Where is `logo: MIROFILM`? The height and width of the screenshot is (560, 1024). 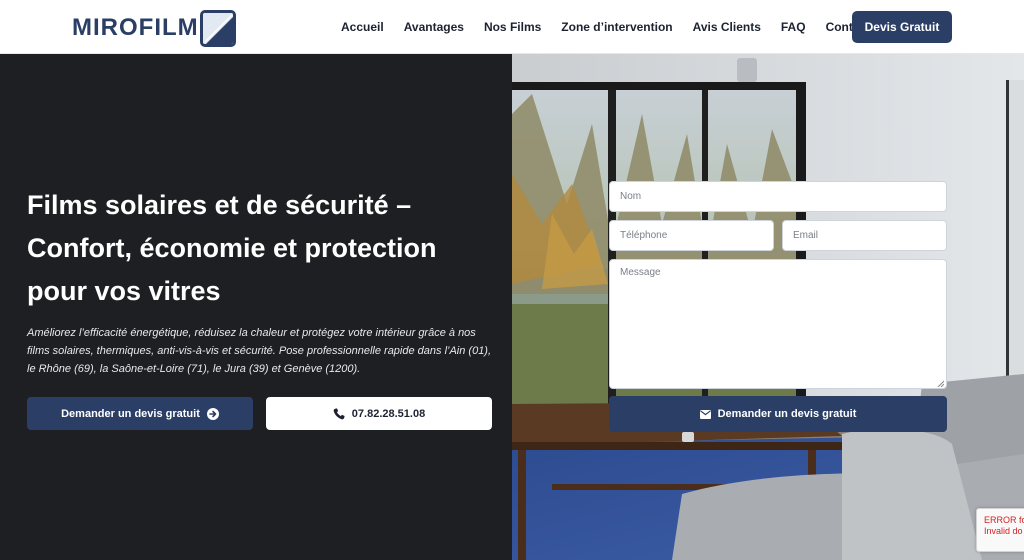
logo: MIROFILM is located at coordinates (154, 28).